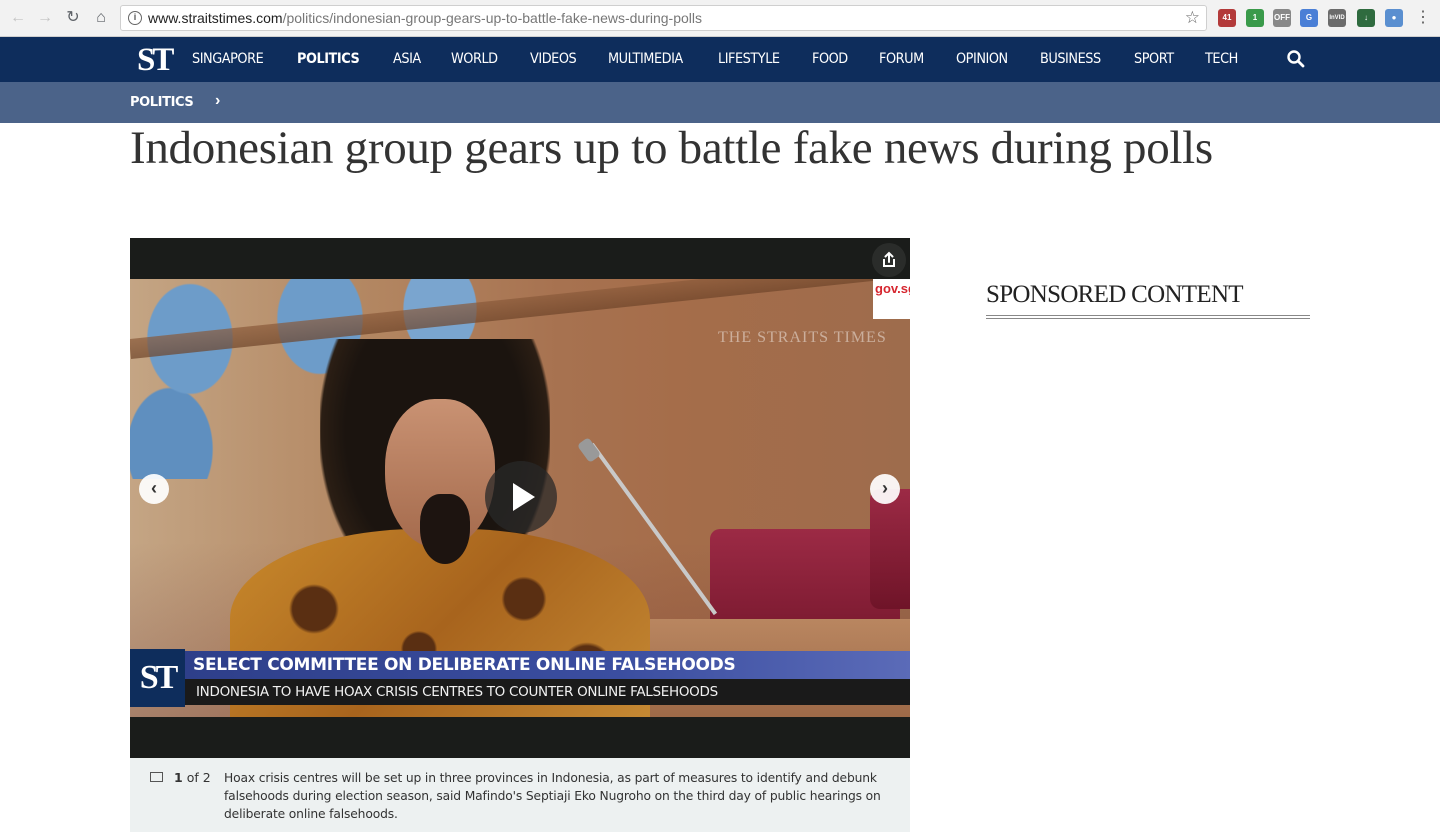 Image resolution: width=1440 pixels, height=840 pixels. I want to click on prev-slide-button: ‹, so click(154, 489).